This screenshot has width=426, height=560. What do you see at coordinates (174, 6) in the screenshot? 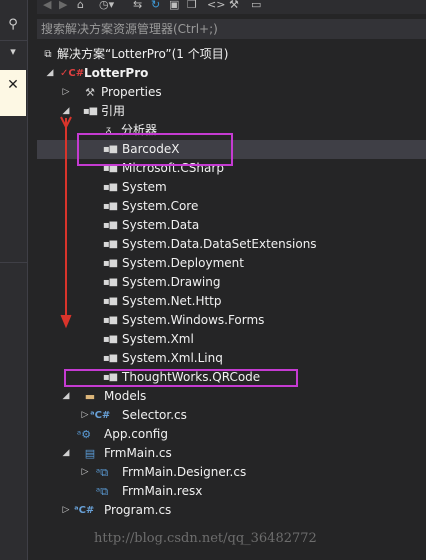
I see `collapse-icon: ▣` at bounding box center [174, 6].